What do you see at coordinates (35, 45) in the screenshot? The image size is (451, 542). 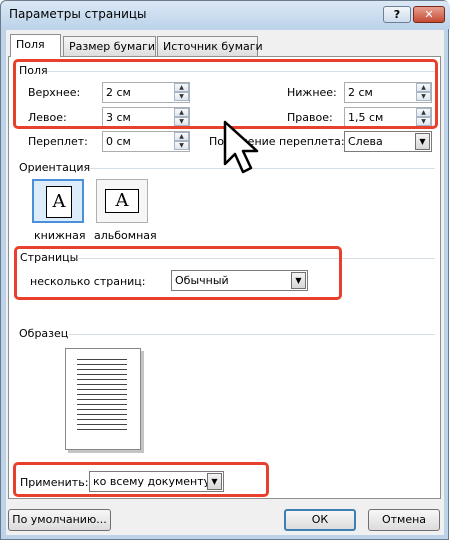 I see `tab-margins: Поля` at bounding box center [35, 45].